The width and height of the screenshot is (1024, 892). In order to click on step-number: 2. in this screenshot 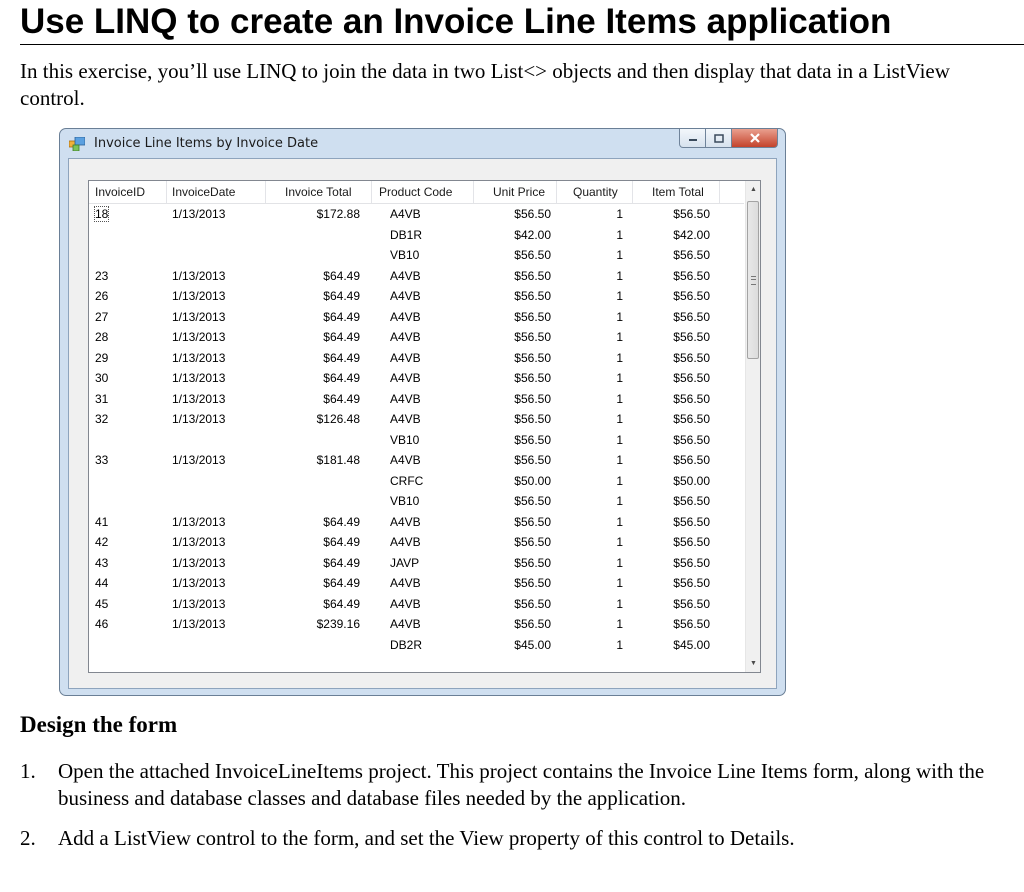, I will do `click(28, 838)`.